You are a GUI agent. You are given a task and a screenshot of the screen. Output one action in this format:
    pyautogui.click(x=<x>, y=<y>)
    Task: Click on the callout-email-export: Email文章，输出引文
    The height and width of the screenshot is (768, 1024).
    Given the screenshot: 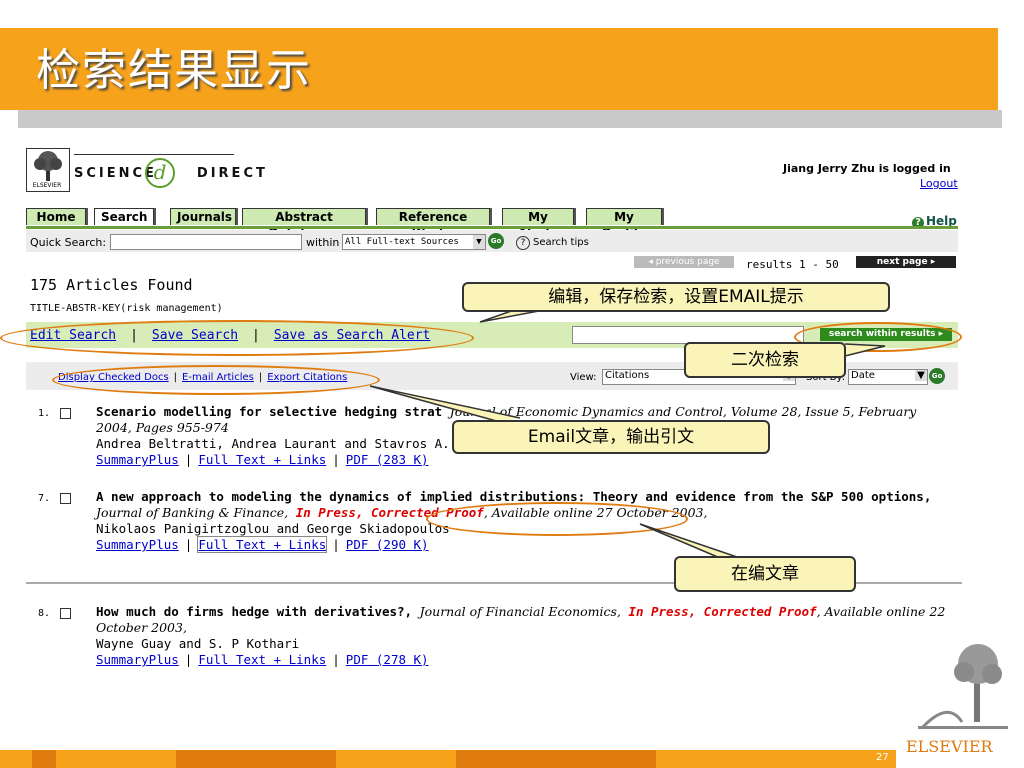 What is the action you would take?
    pyautogui.click(x=611, y=437)
    